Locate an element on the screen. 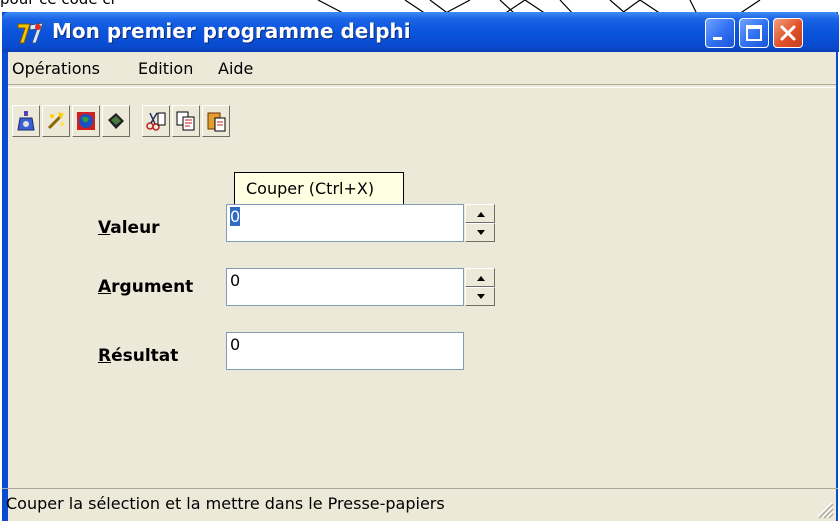 This screenshot has height=521, width=839. resultat-label: Résultat is located at coordinates (138, 356).